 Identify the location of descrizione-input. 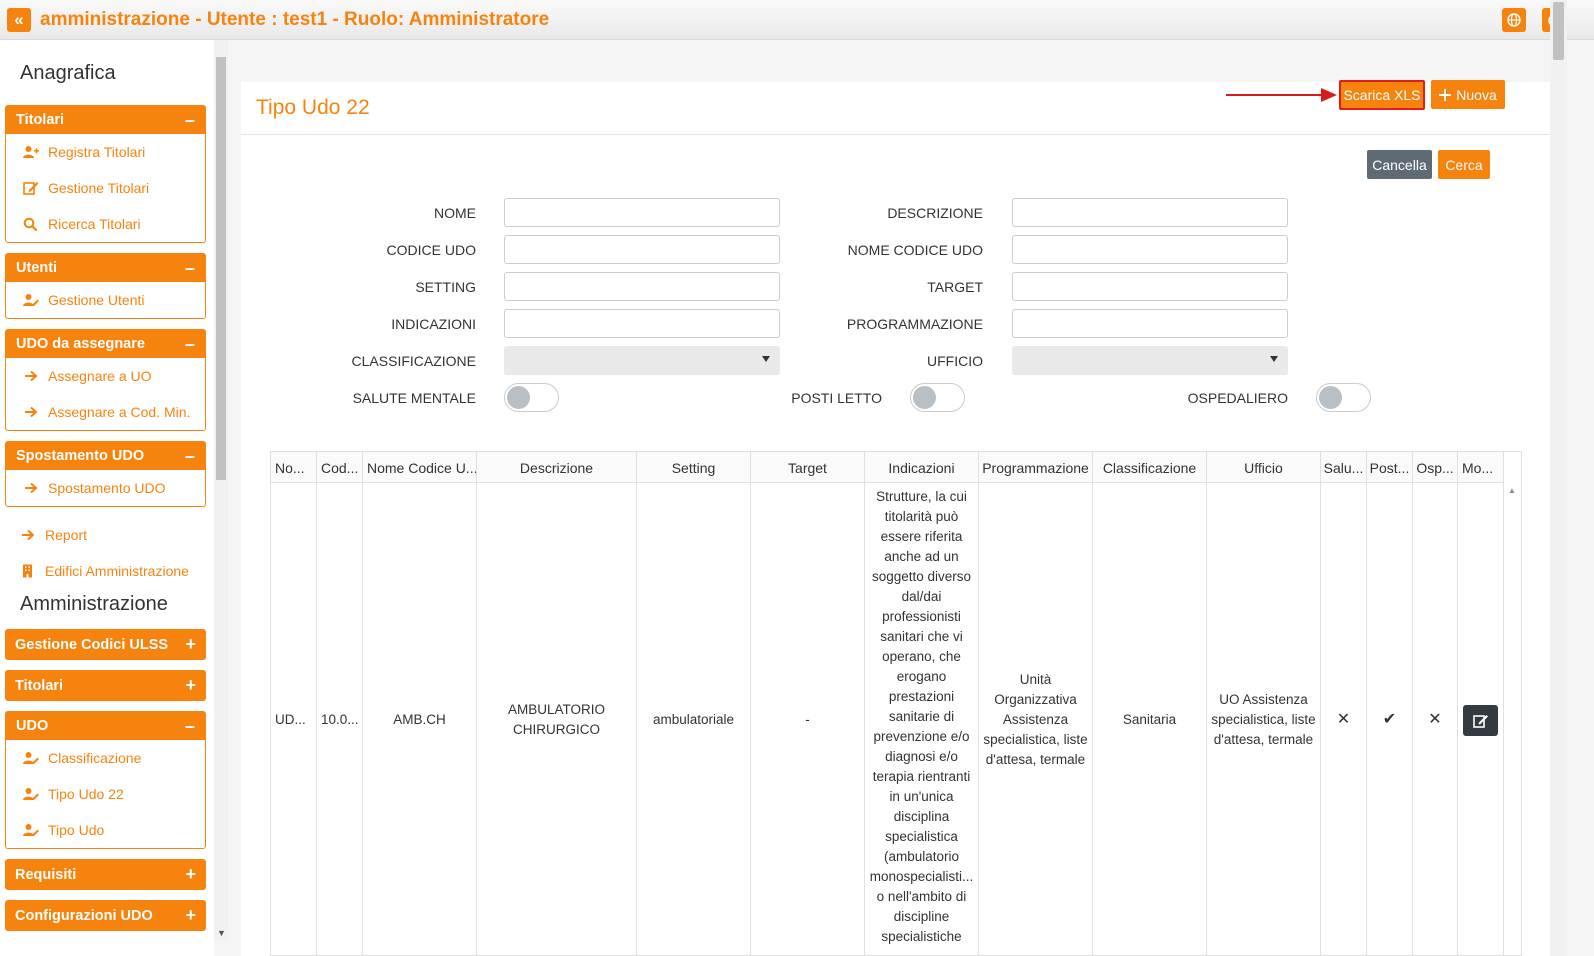
(1150, 212).